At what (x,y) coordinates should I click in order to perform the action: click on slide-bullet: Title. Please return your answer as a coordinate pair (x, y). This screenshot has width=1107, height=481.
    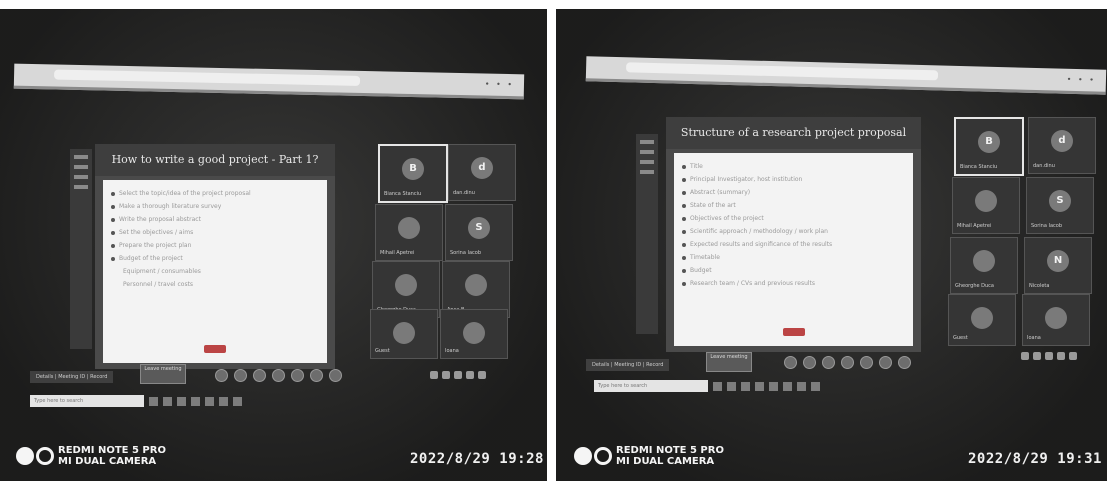
    Looking at the image, I should click on (793, 166).